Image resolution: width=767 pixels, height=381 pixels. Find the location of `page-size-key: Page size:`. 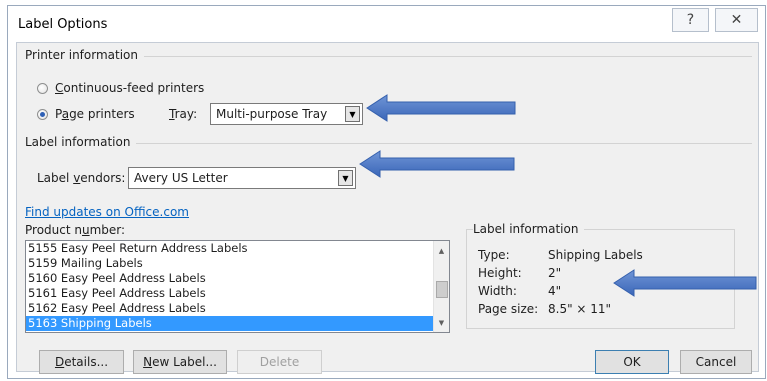

page-size-key: Page size: is located at coordinates (508, 309).